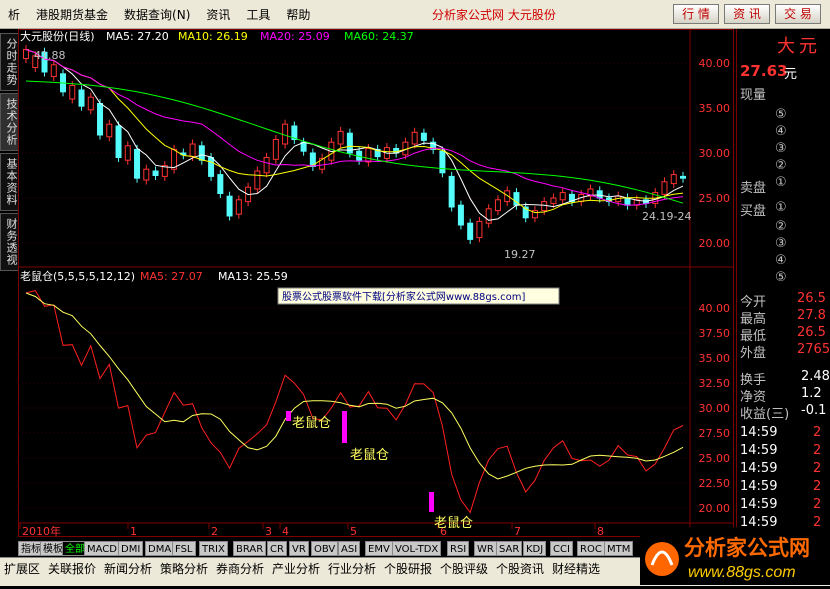 This screenshot has width=830, height=589. Describe the element at coordinates (218, 14) in the screenshot. I see `menu-item-news: 资讯` at that location.